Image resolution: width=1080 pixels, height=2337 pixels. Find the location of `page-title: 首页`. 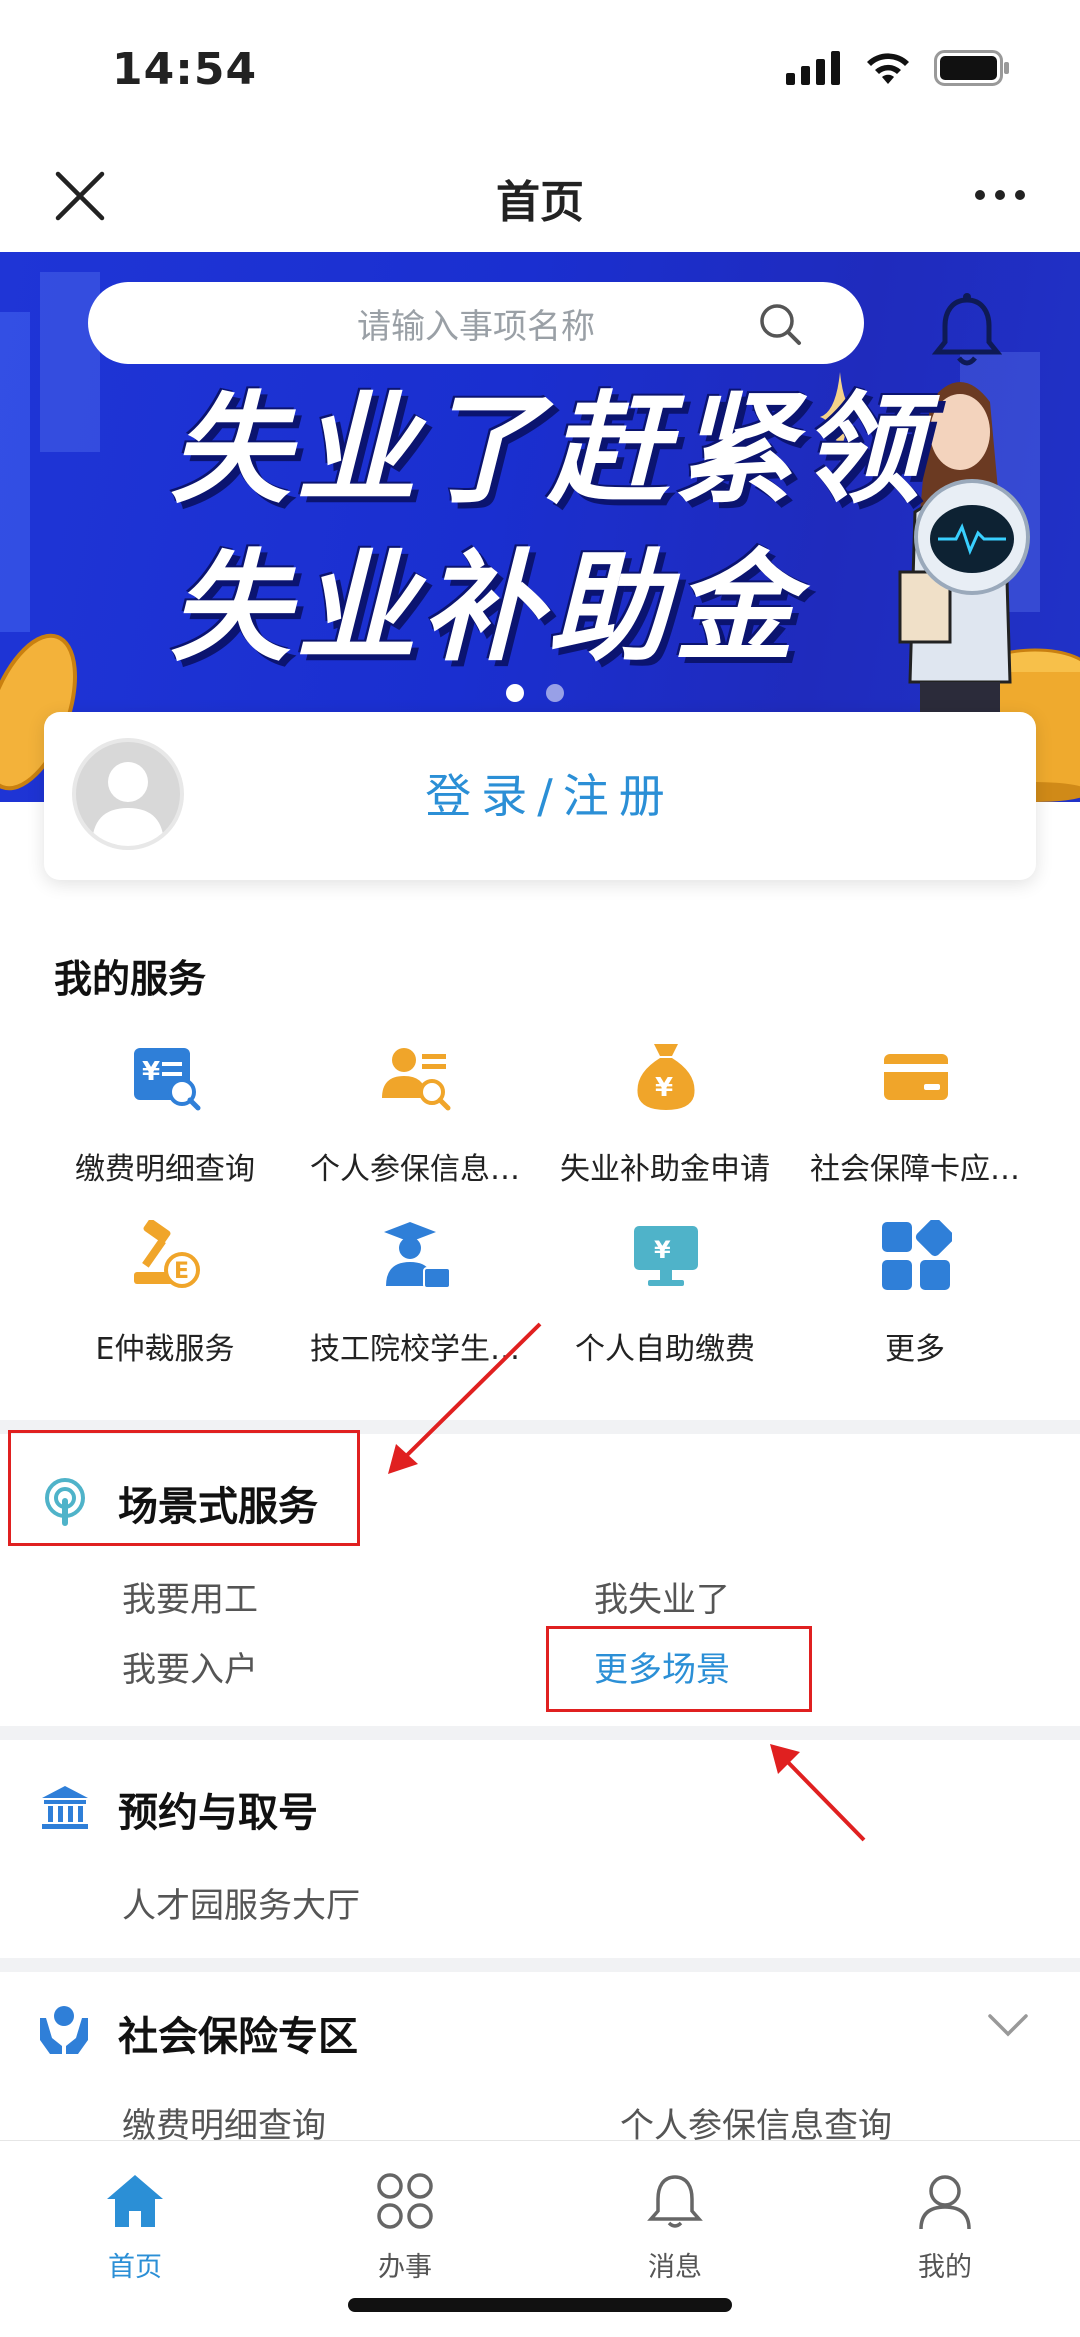

page-title: 首页 is located at coordinates (540, 202).